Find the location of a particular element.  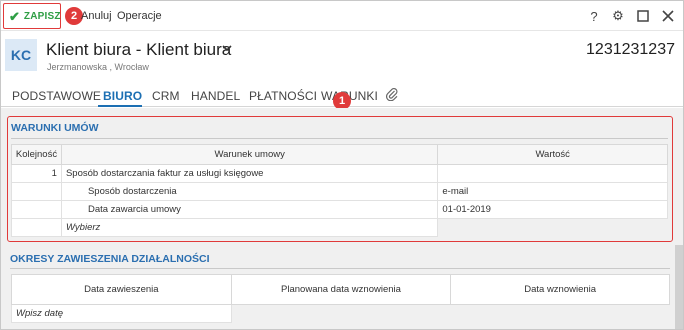

client-number: 1231231237 is located at coordinates (630, 49).